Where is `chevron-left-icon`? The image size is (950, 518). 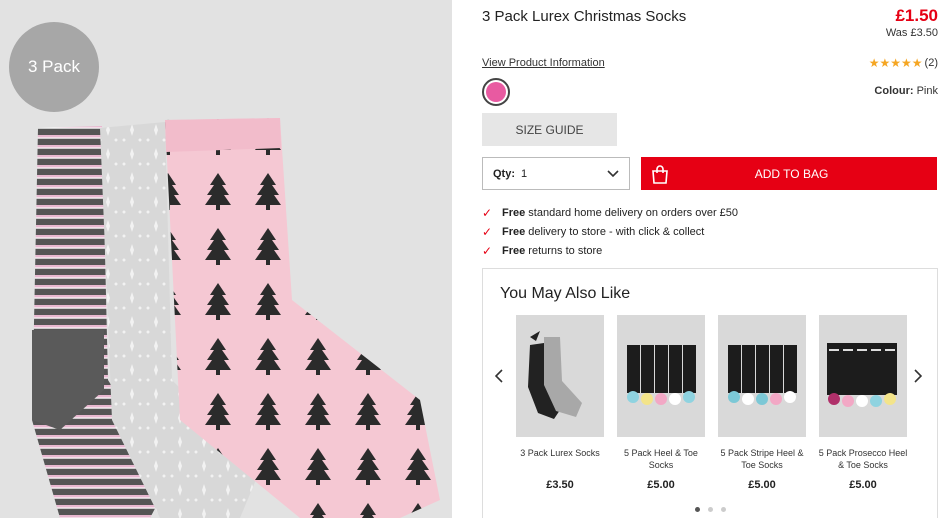
chevron-left-icon is located at coordinates (499, 378).